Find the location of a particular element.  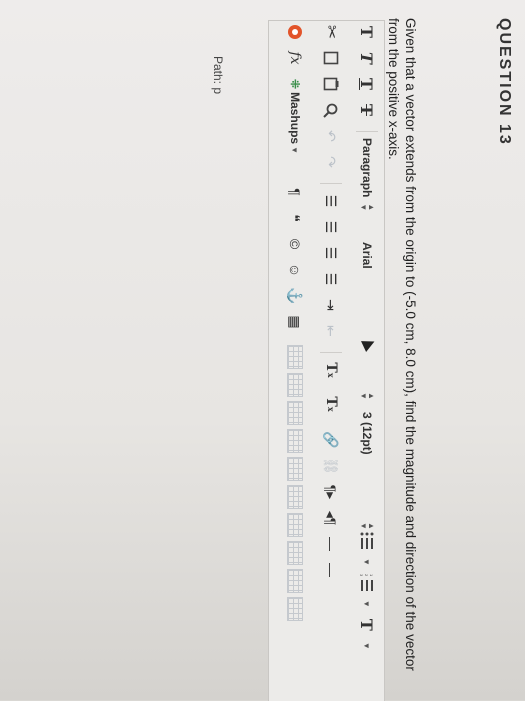

horizontal-rule-2-button: — is located at coordinates (331, 570).